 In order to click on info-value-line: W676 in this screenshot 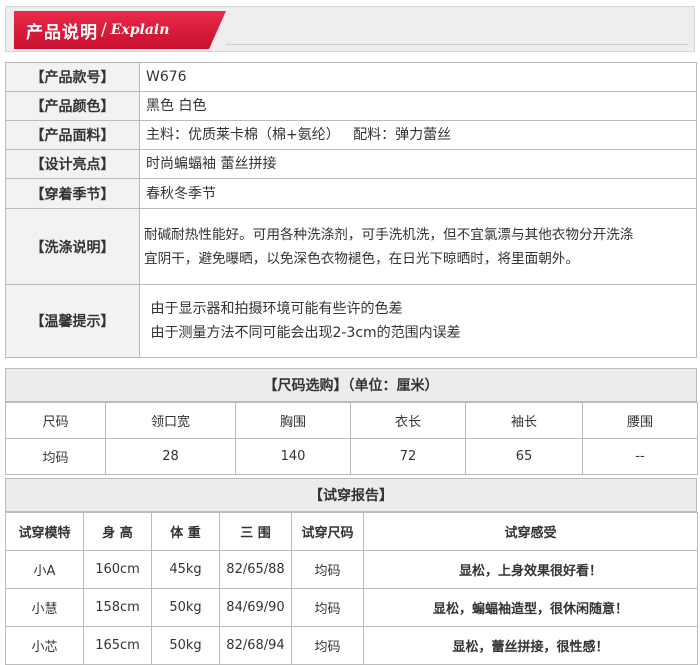, I will do `click(166, 77)`.